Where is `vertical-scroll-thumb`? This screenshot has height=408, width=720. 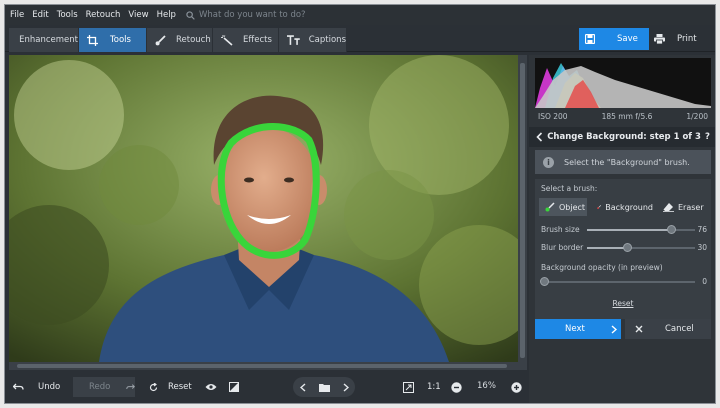
vertical-scroll-thumb is located at coordinates (522, 210).